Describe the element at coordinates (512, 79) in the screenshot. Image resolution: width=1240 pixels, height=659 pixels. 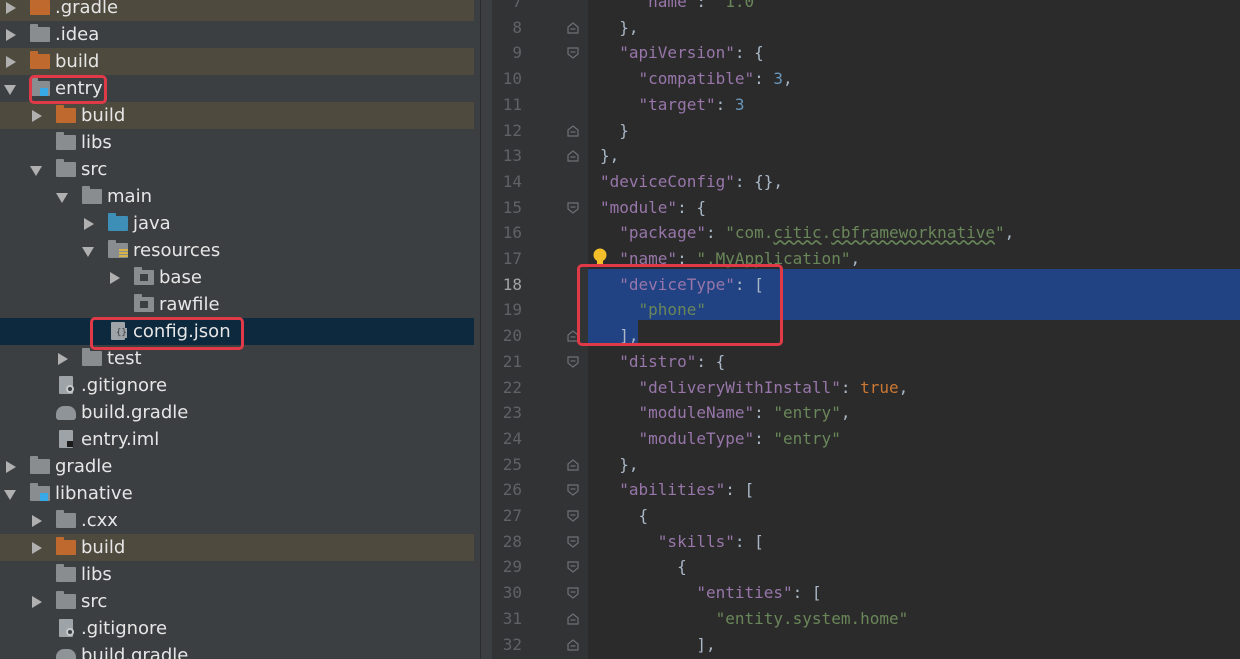
I see `line-number: 10` at that location.